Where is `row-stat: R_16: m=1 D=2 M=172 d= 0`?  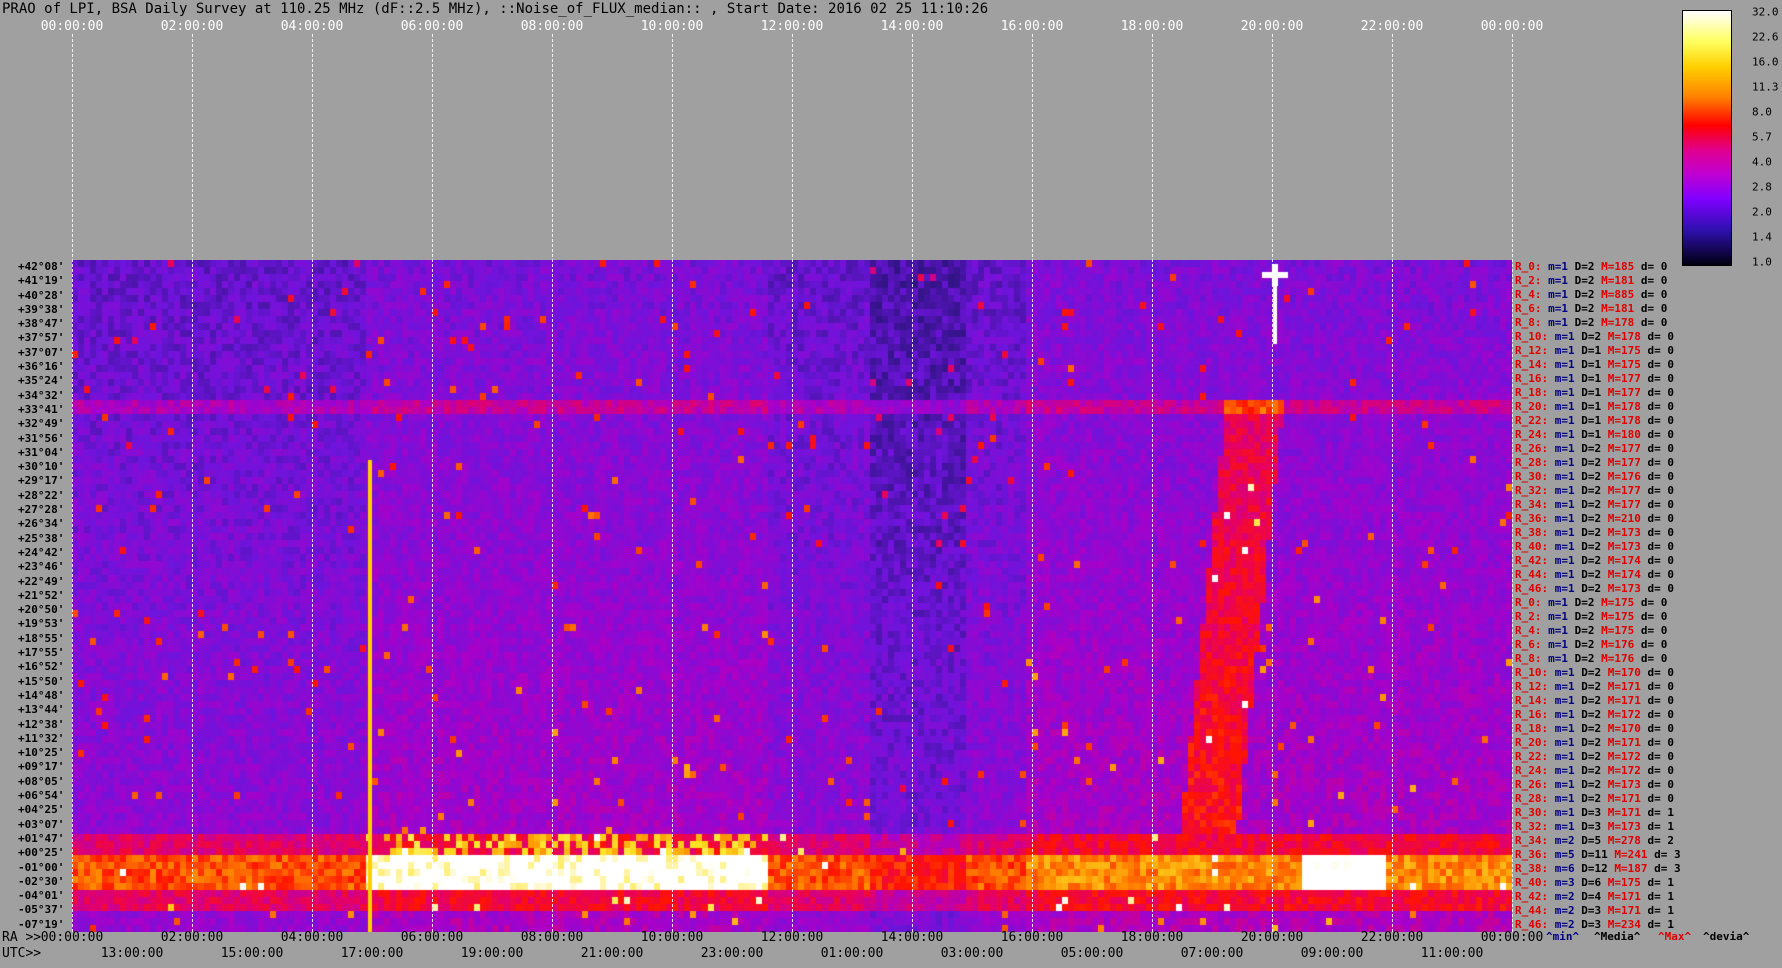 row-stat: R_16: m=1 D=2 M=172 d= 0 is located at coordinates (1594, 715).